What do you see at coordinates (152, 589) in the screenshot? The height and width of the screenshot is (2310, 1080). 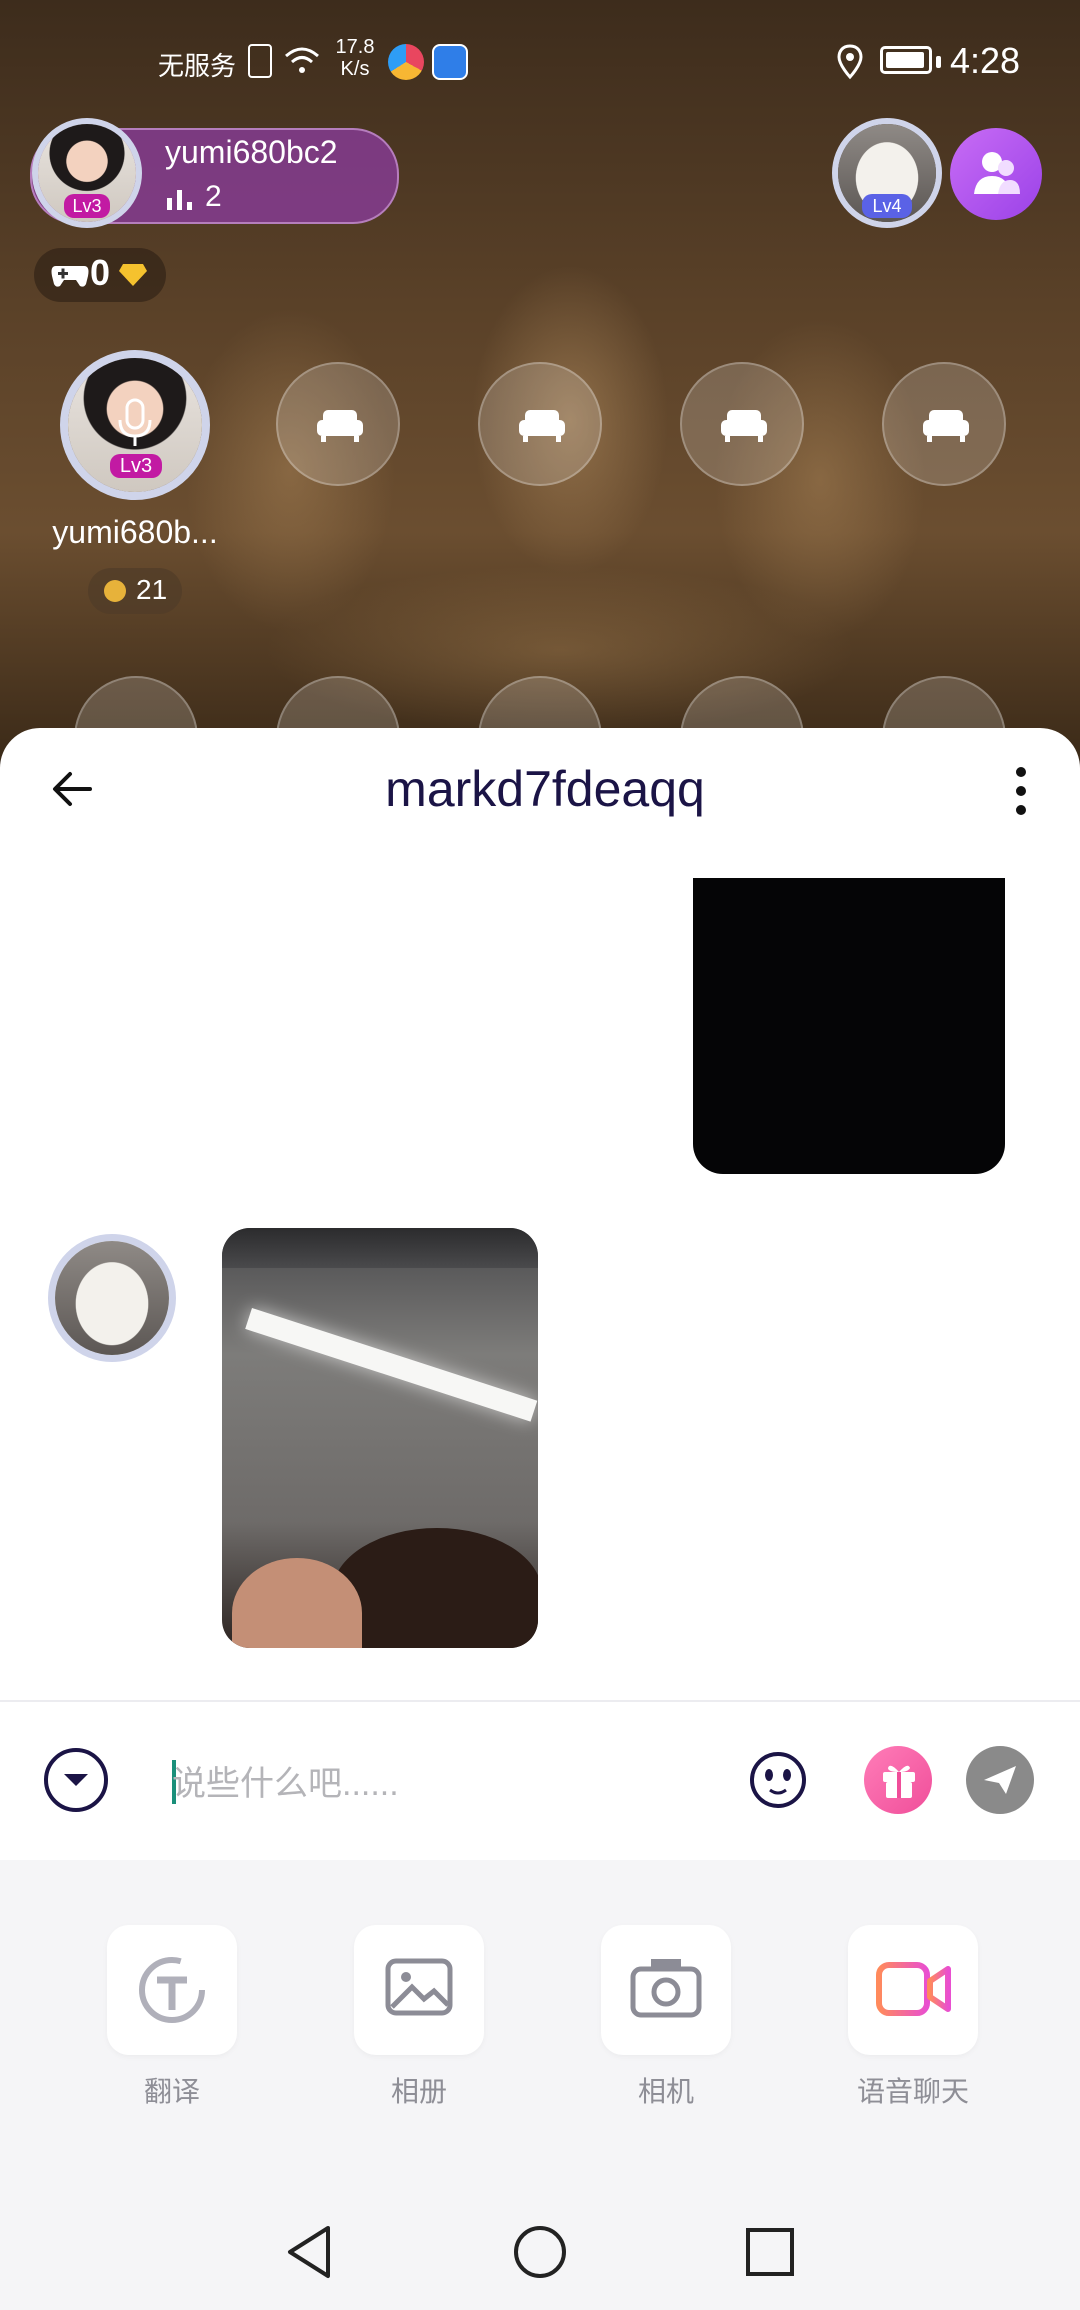 I see `seat-user-score: 21` at bounding box center [152, 589].